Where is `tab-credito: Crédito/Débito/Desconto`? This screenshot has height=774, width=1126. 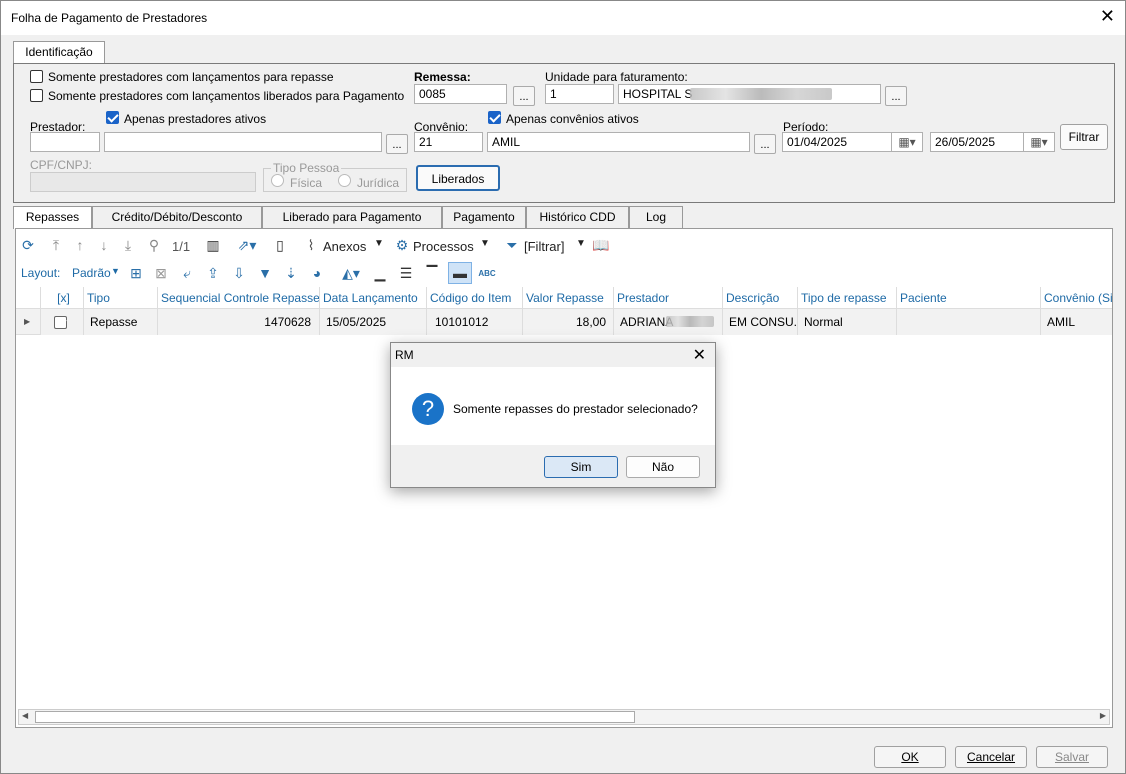 tab-credito: Crédito/Débito/Desconto is located at coordinates (177, 217).